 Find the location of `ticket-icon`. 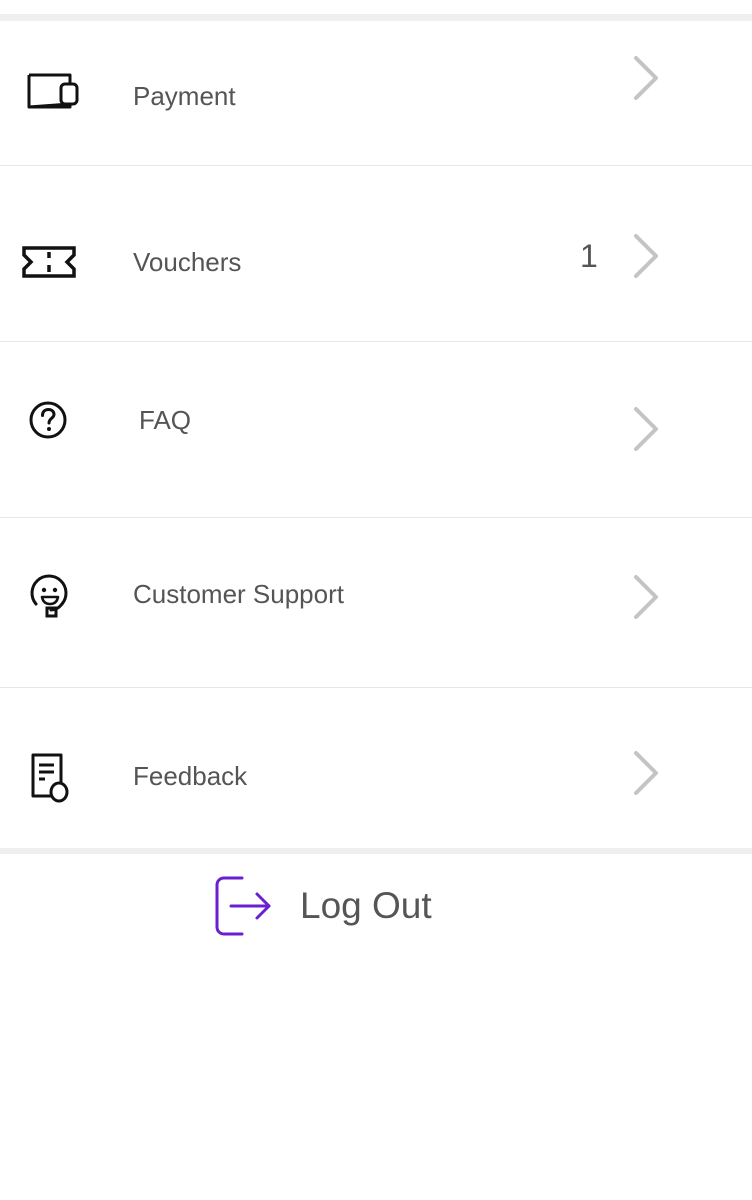

ticket-icon is located at coordinates (49, 262).